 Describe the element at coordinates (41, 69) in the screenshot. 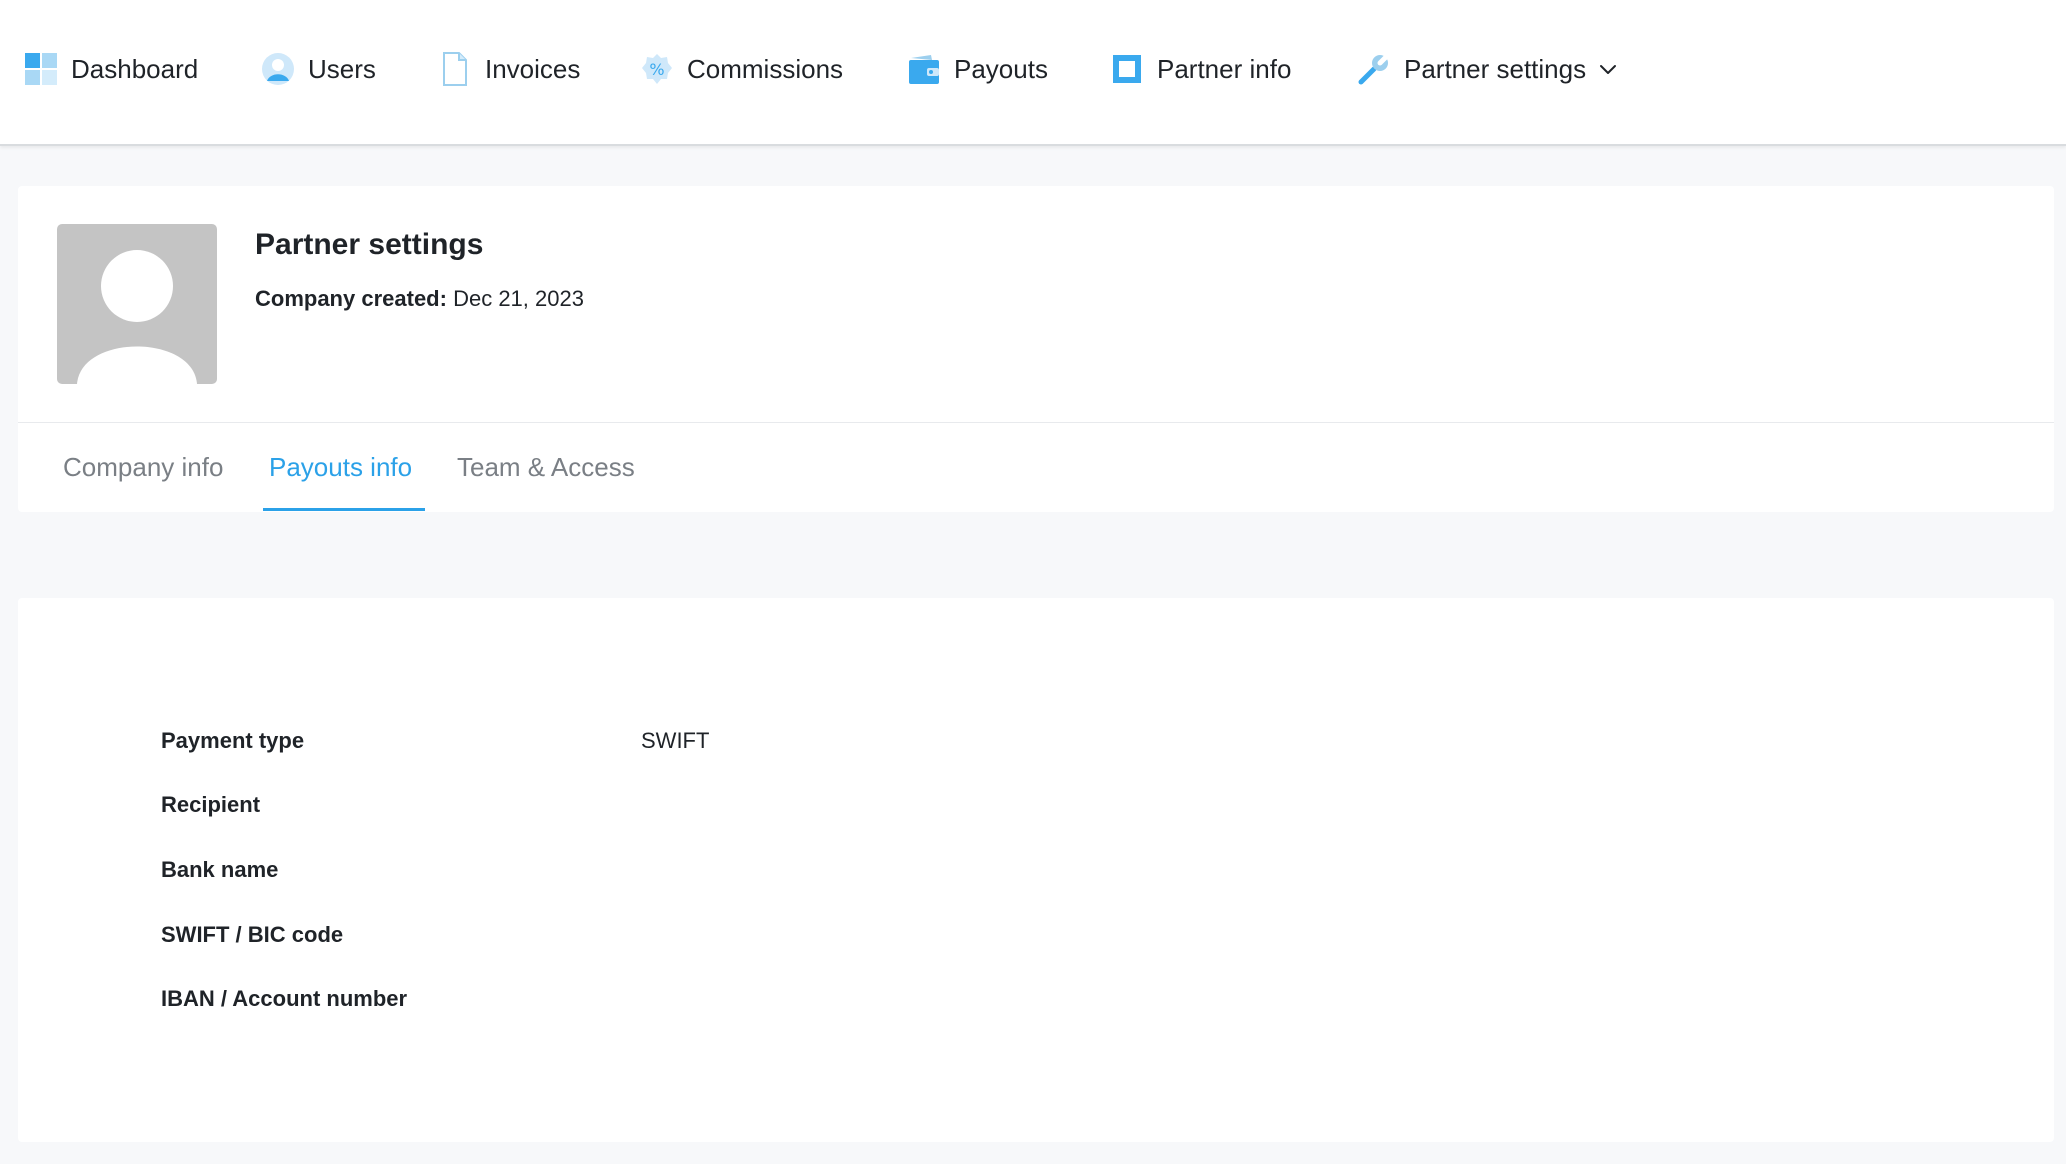

I see `dashboard-grid-icon` at that location.